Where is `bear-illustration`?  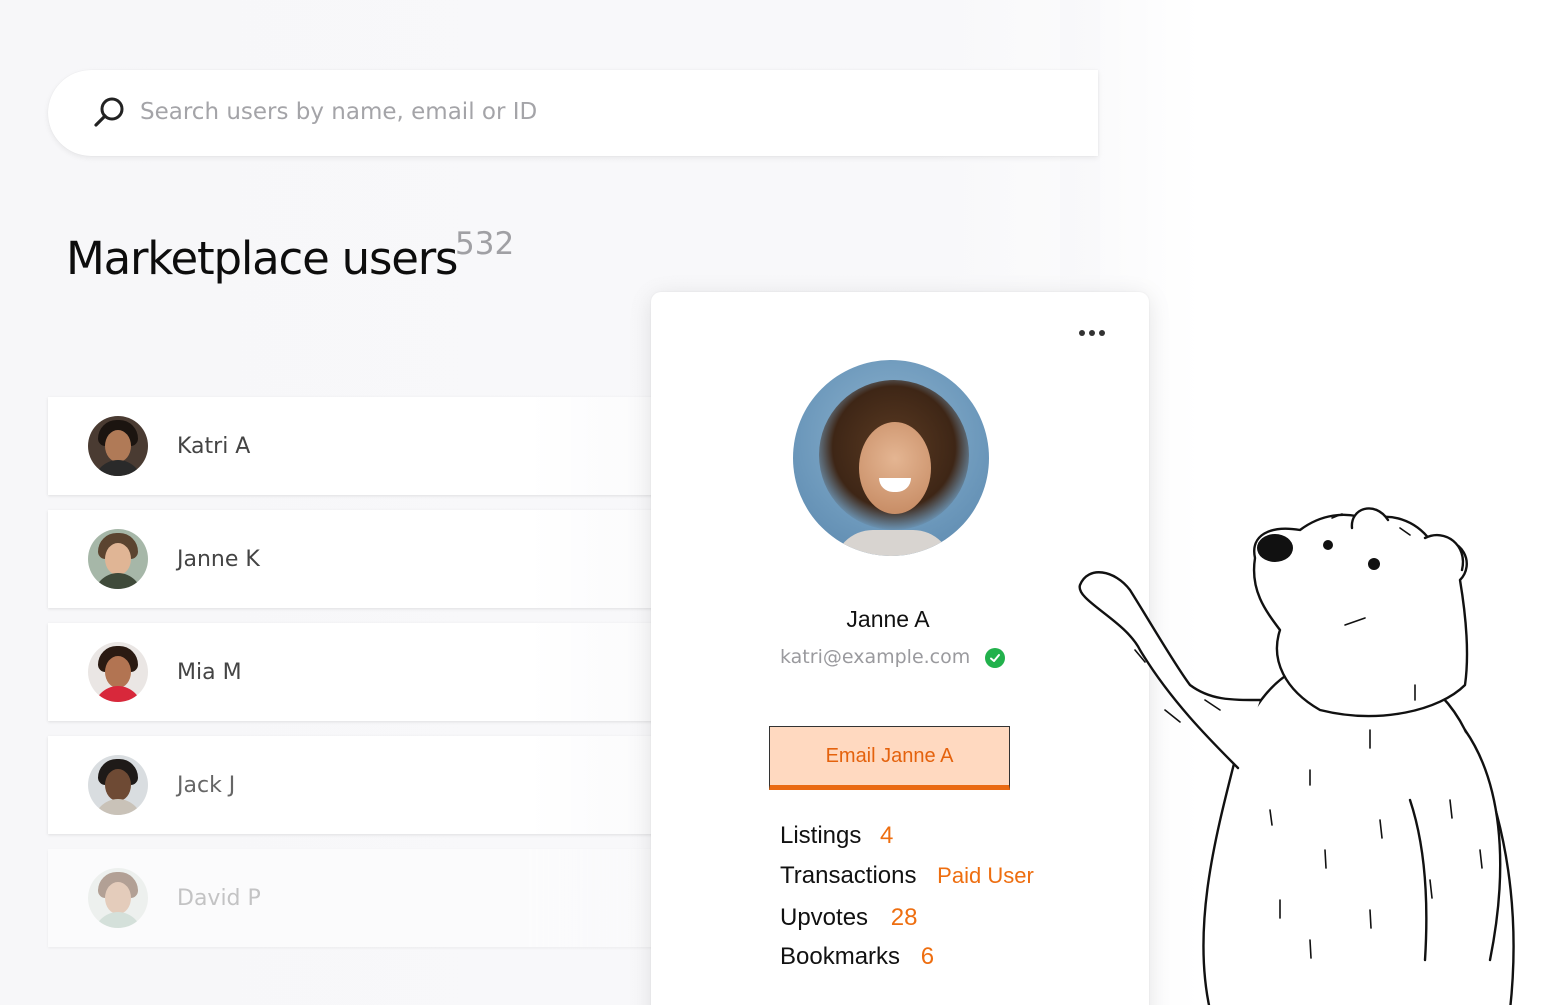
bear-illustration is located at coordinates (1296, 756).